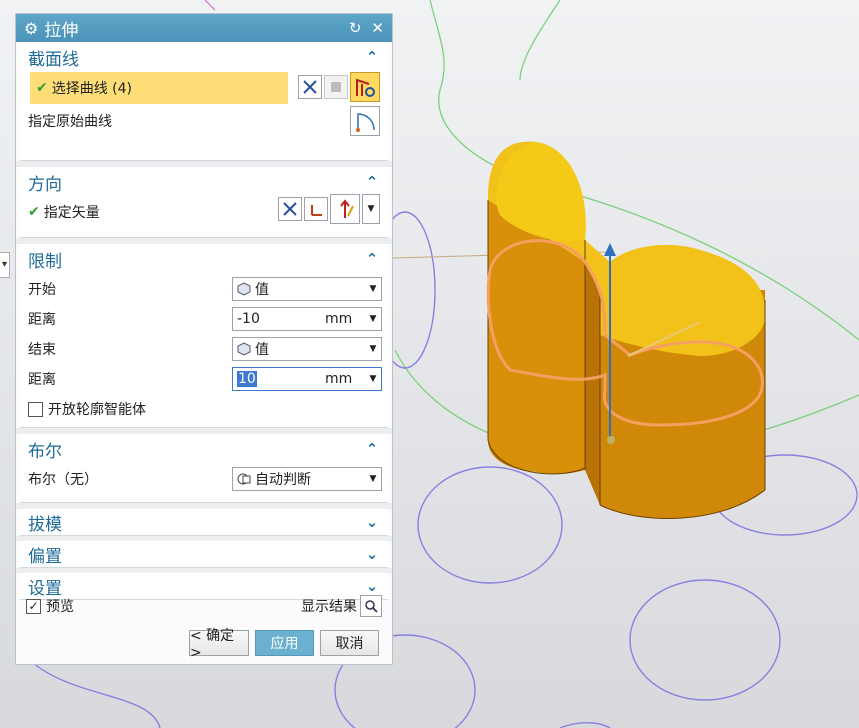 This screenshot has height=728, width=859. Describe the element at coordinates (307, 379) in the screenshot. I see `end-distance-input: 10 mm ▼` at that location.